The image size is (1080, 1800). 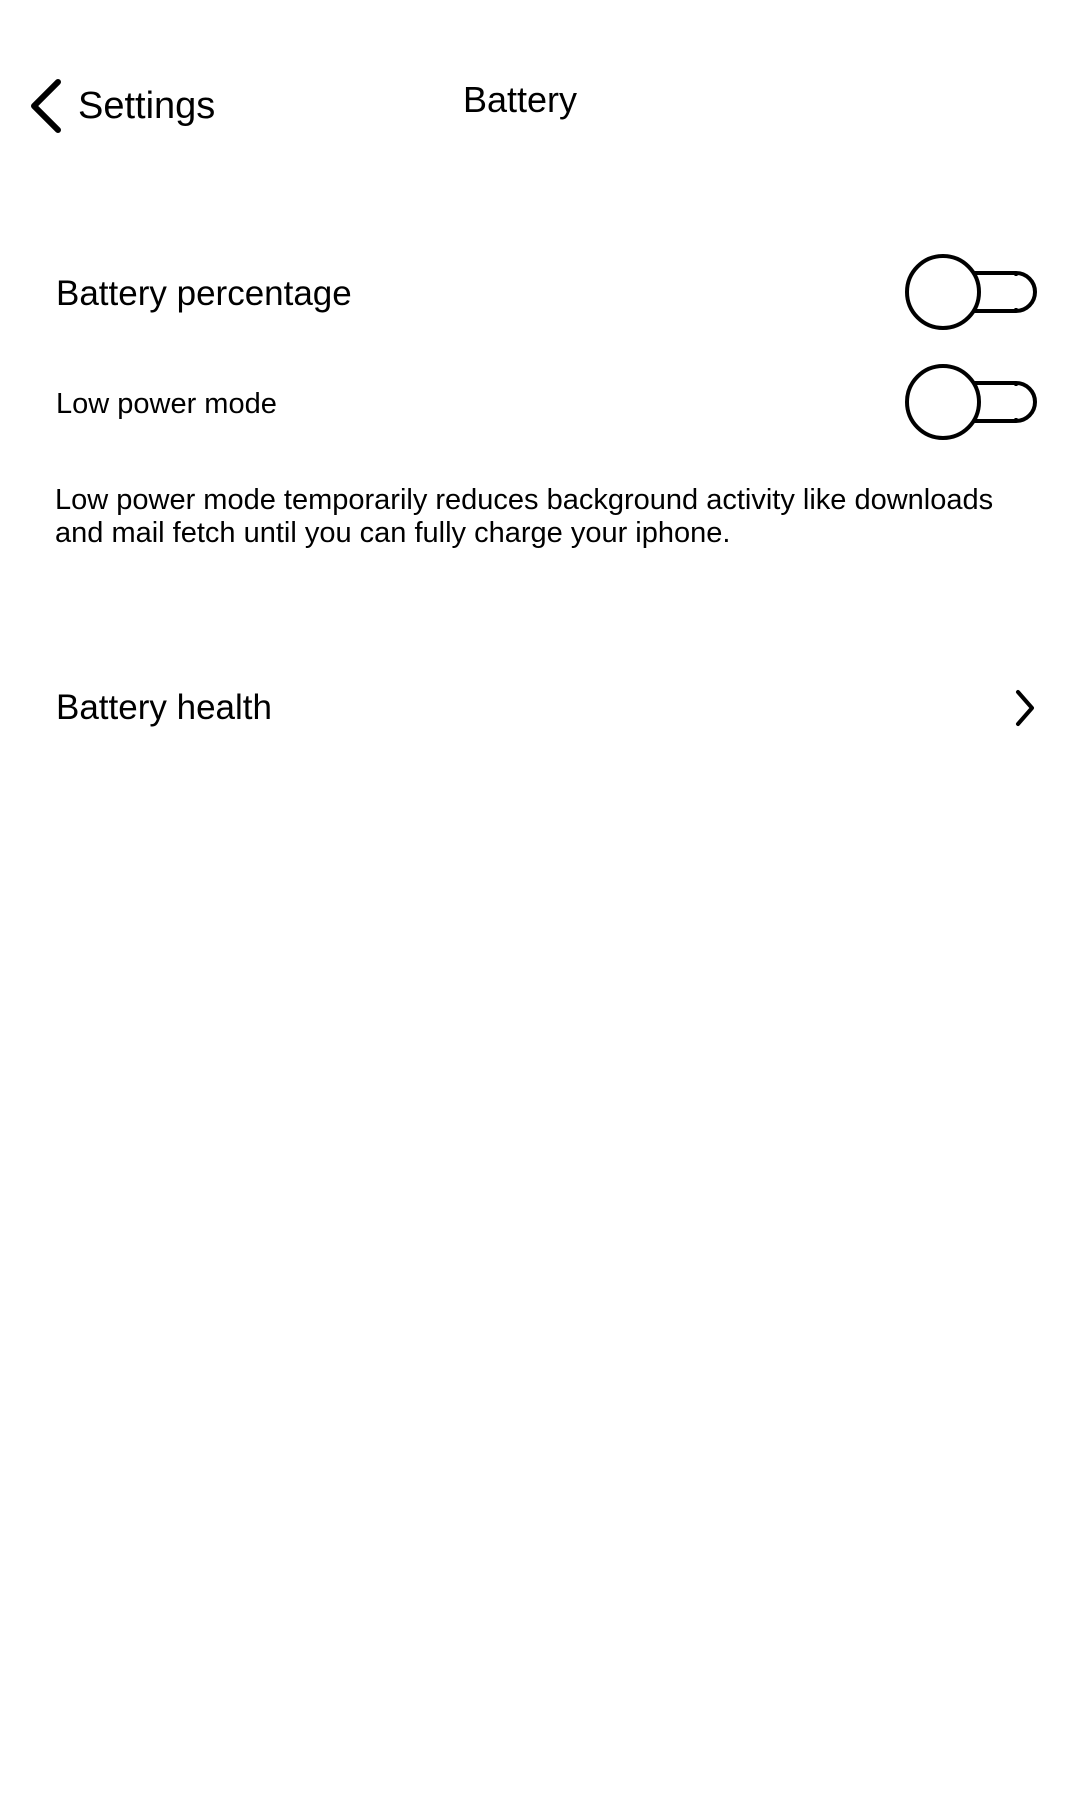 I want to click on battery-health-chevron, so click(x=1025, y=708).